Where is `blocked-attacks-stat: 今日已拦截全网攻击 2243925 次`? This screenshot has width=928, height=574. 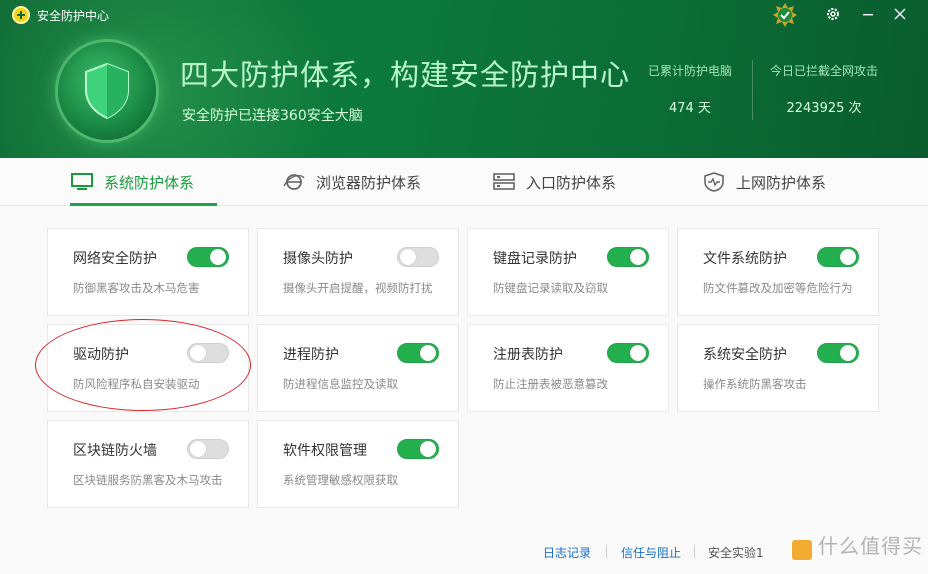
blocked-attacks-stat: 今日已拦截全网攻击 2243925 次 is located at coordinates (824, 89).